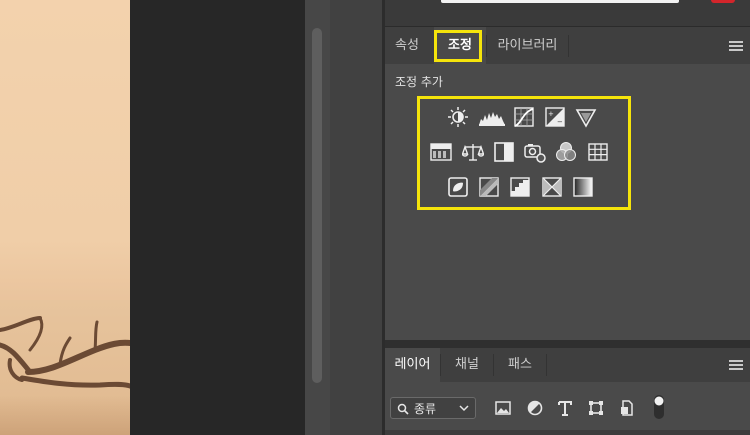 This screenshot has height=435, width=750. I want to click on tab-channels: 채널, so click(467, 365).